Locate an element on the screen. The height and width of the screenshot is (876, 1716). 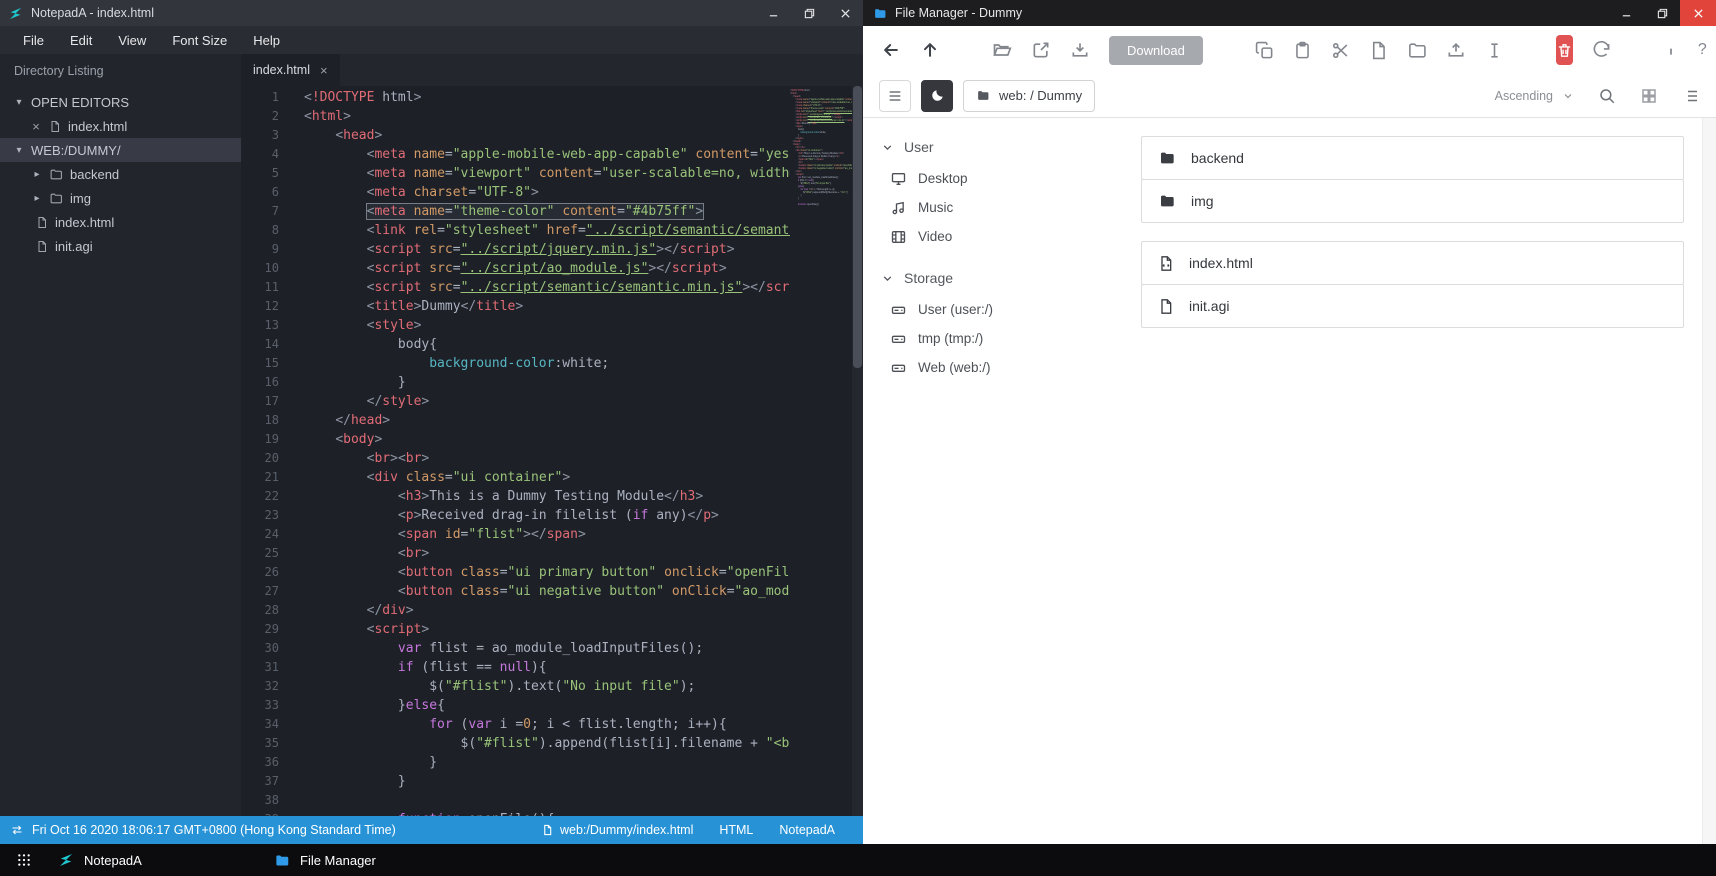
taskbar: NotepadA File Manager is located at coordinates (858, 860).